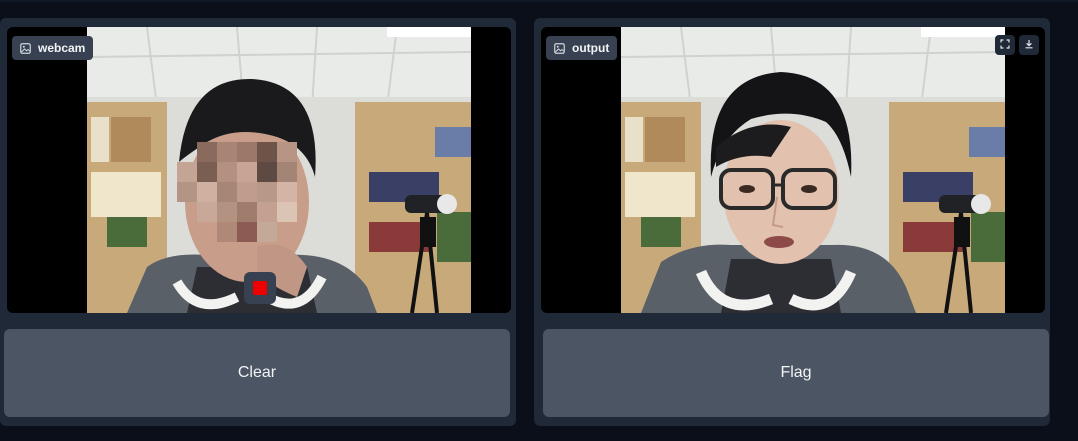 The width and height of the screenshot is (1078, 441). Describe the element at coordinates (539, 1) in the screenshot. I see `top-border` at that location.